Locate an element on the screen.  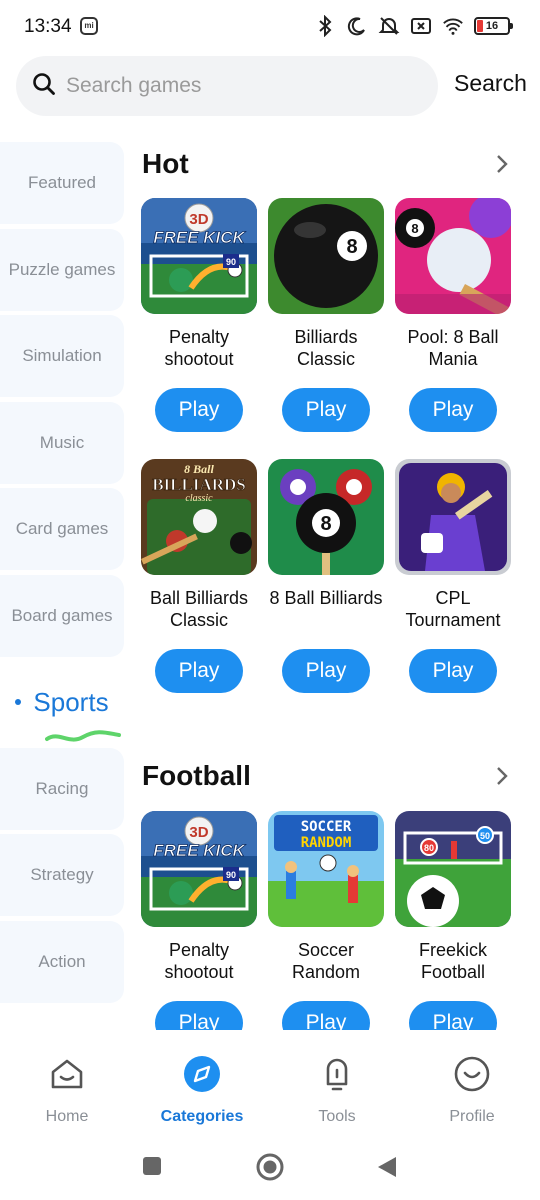
jersey-number-text: 90 is located at coordinates (231, 262).